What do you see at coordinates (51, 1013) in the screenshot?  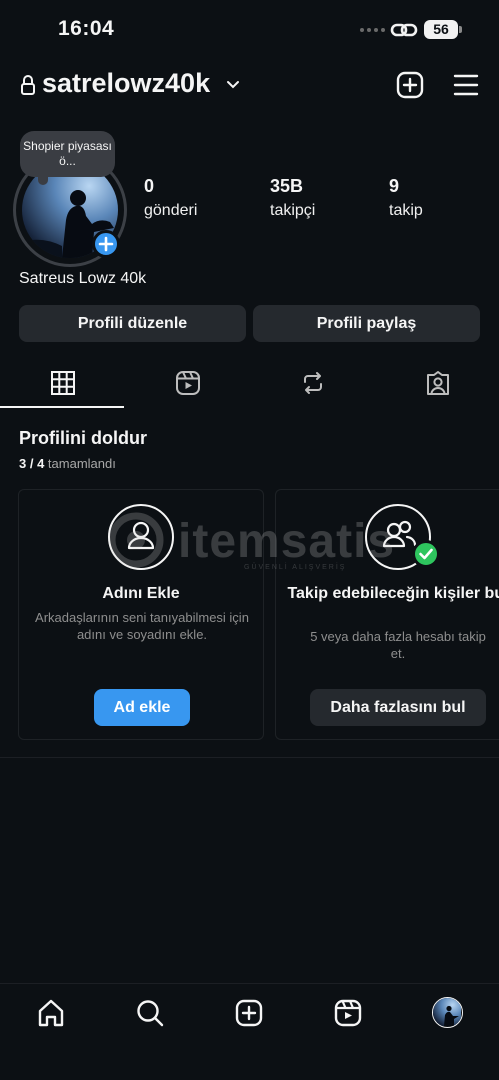 I see `home-icon` at bounding box center [51, 1013].